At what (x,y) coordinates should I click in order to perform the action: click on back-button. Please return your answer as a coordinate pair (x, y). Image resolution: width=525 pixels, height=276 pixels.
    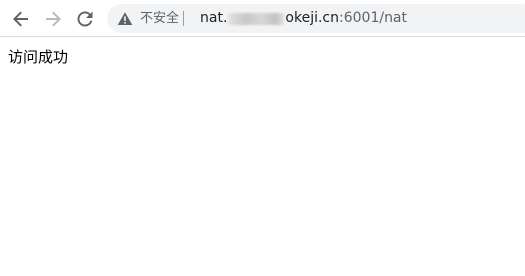
    Looking at the image, I should click on (21, 19).